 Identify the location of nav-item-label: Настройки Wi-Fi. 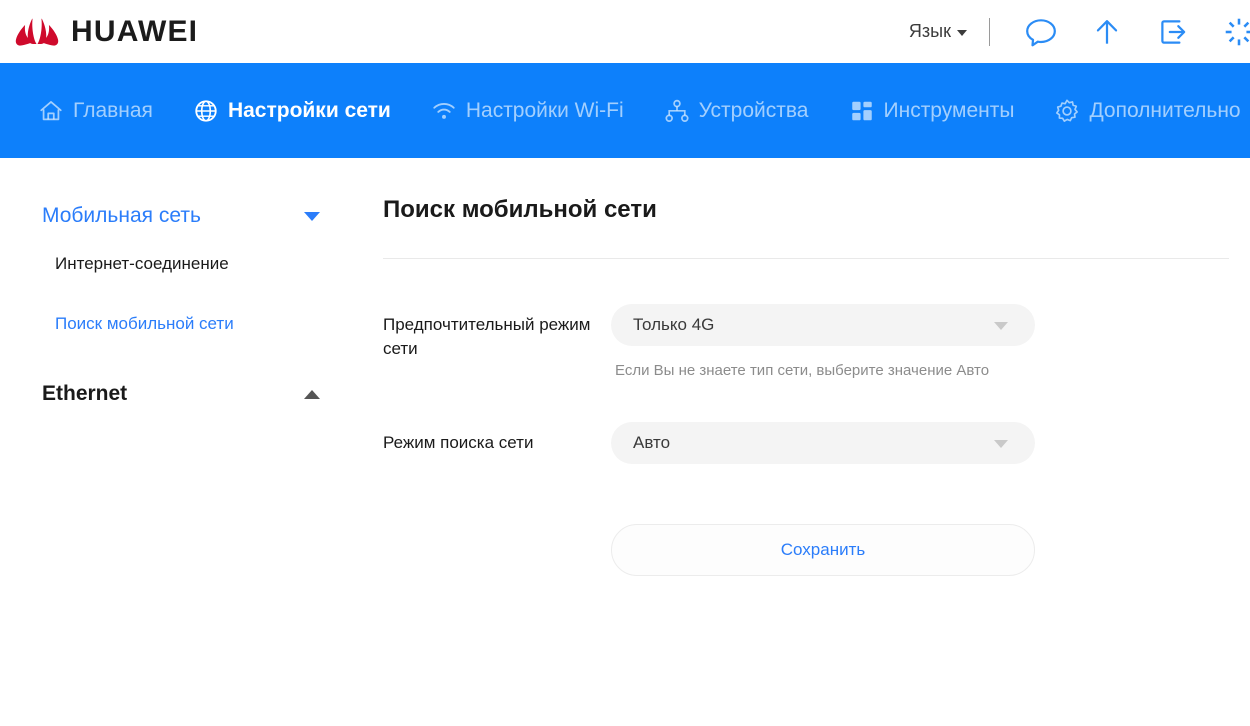
(544, 110).